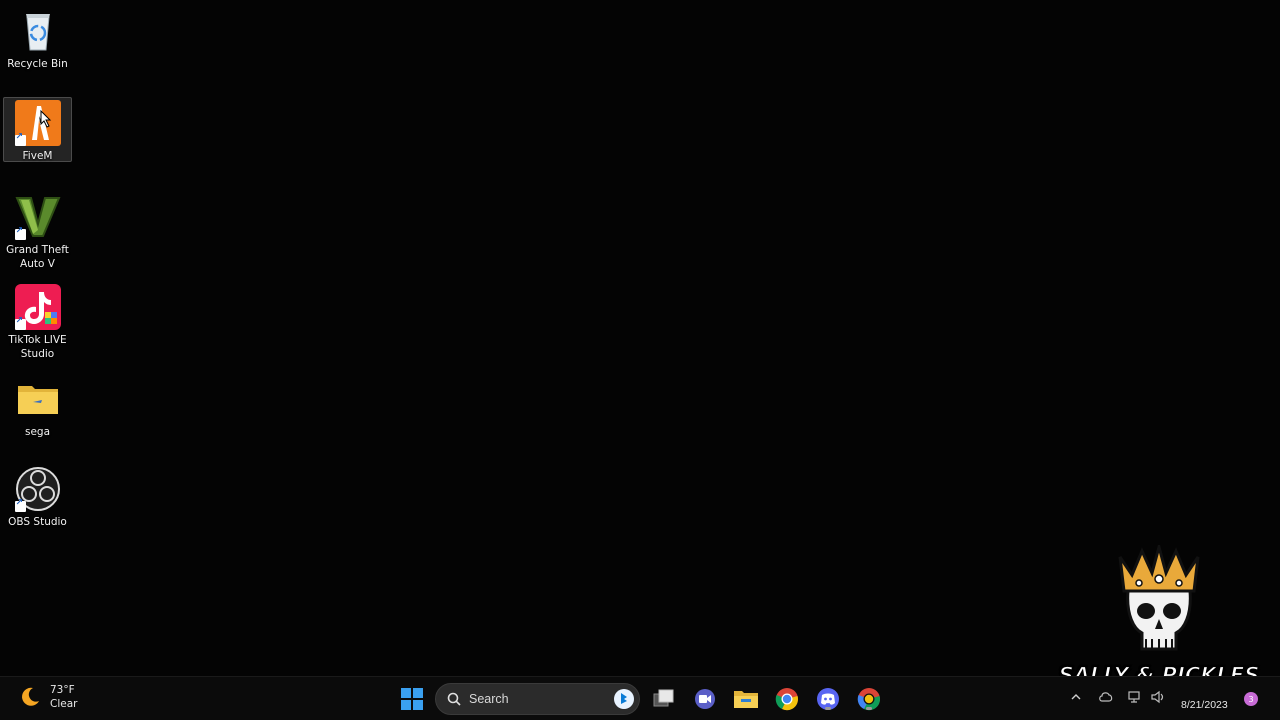  I want to click on desktop-icon-recycle-bin: Recycle Bin, so click(37, 39).